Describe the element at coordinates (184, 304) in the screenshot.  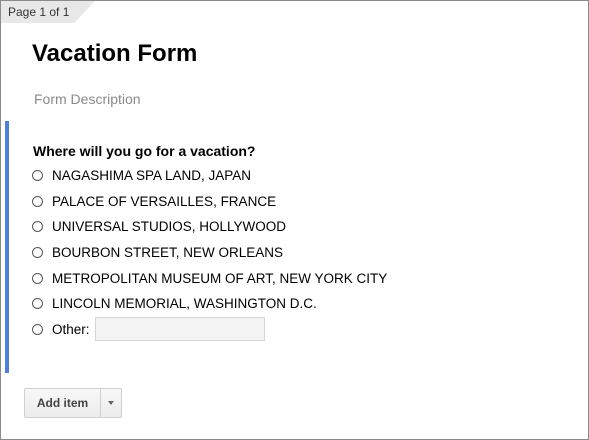
I see `option-label: LINCOLN MEMORIAL, WASHINGTON D.C.` at that location.